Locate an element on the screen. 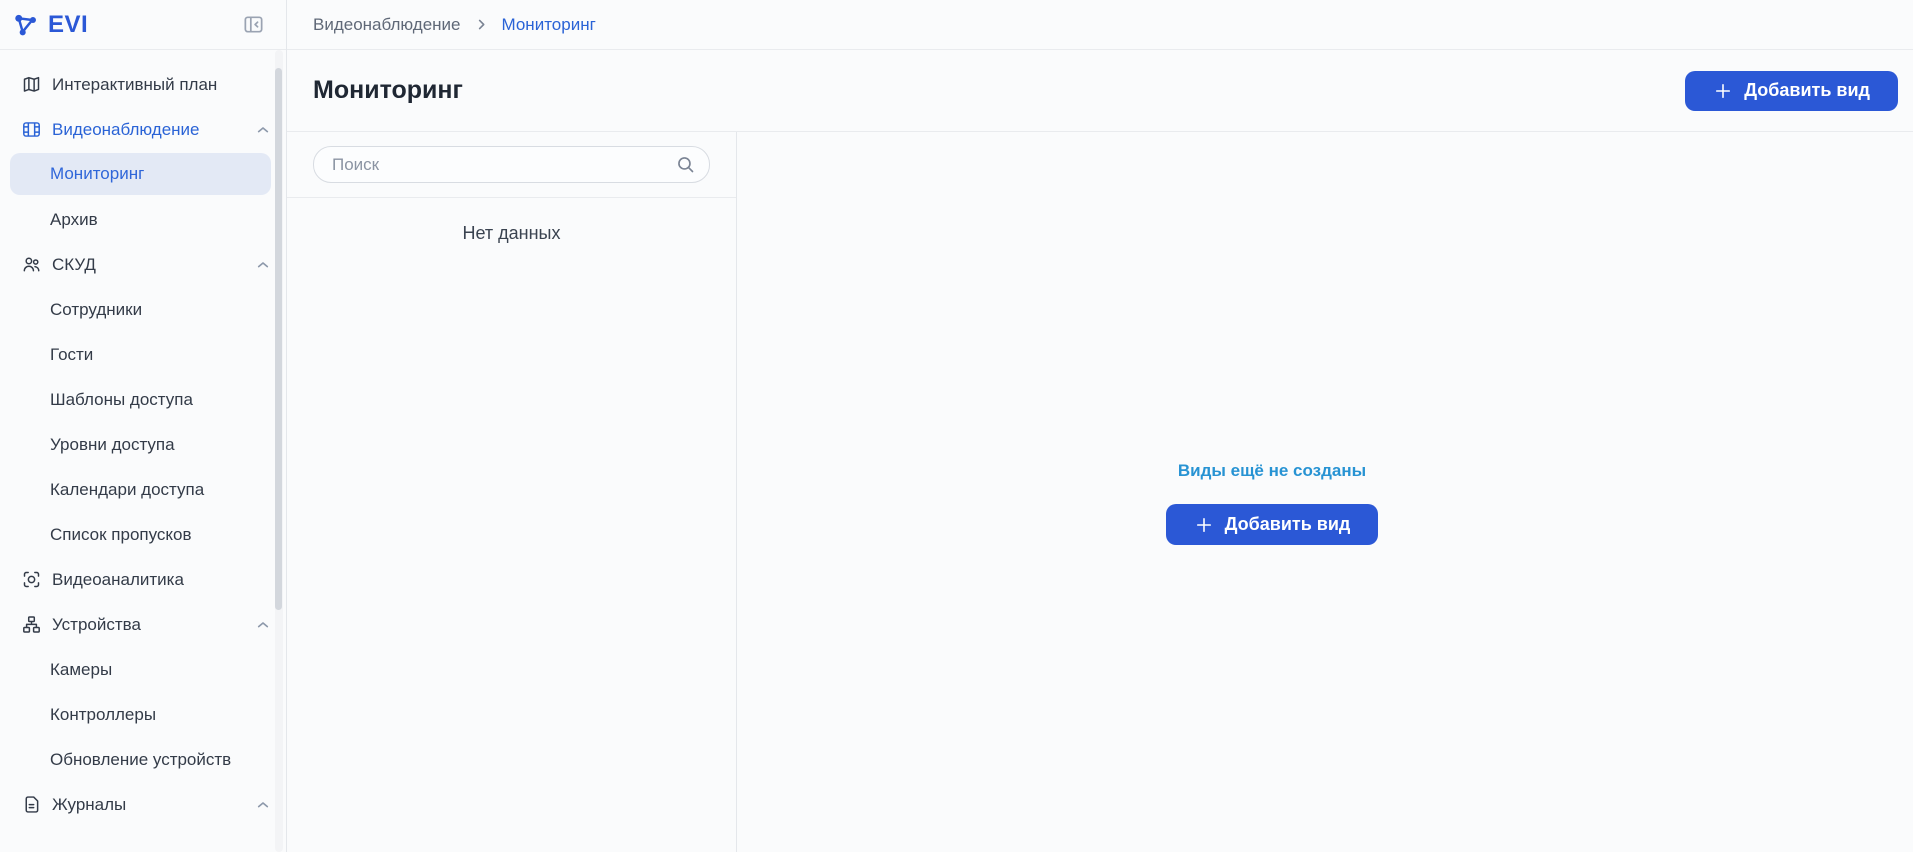 The height and width of the screenshot is (852, 1913). users-icon is located at coordinates (31, 265).